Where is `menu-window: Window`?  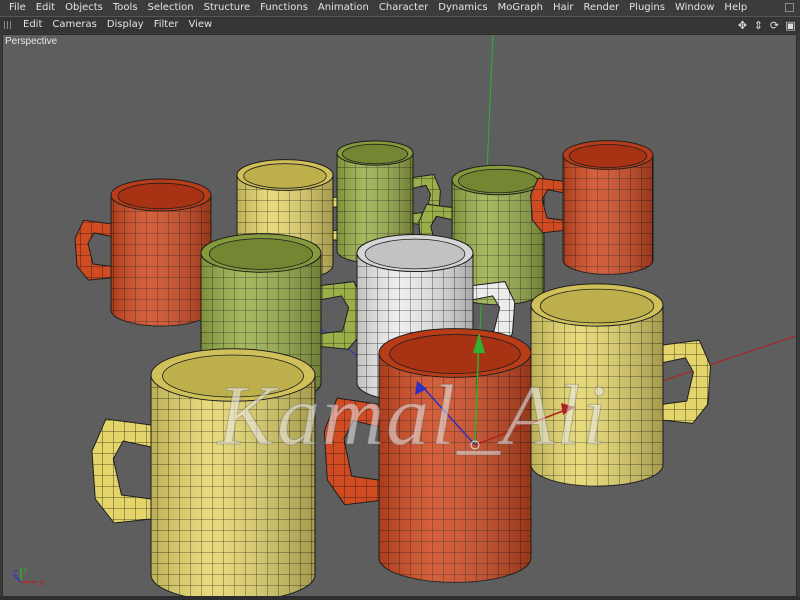 menu-window: Window is located at coordinates (694, 8).